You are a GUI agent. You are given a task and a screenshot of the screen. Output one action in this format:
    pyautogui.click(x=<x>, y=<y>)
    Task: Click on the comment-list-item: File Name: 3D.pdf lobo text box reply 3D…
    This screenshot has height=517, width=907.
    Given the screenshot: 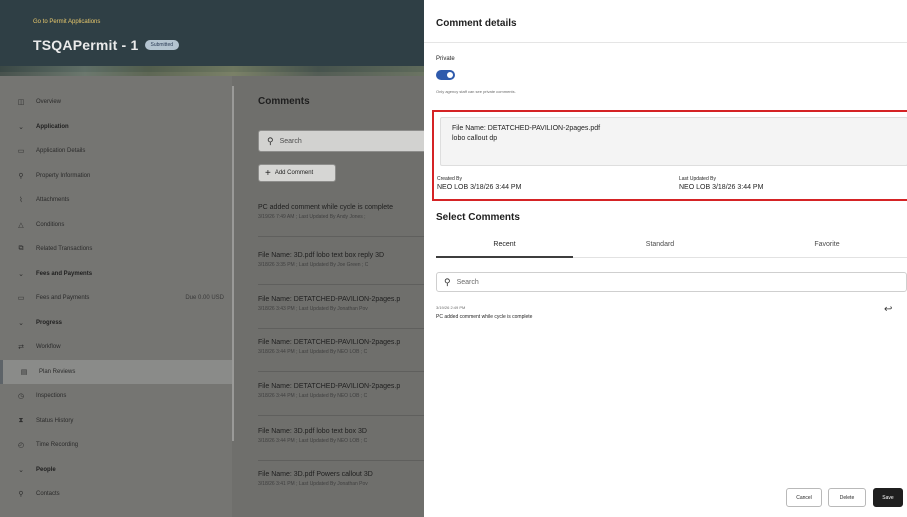 What is the action you would take?
    pyautogui.click(x=354, y=268)
    